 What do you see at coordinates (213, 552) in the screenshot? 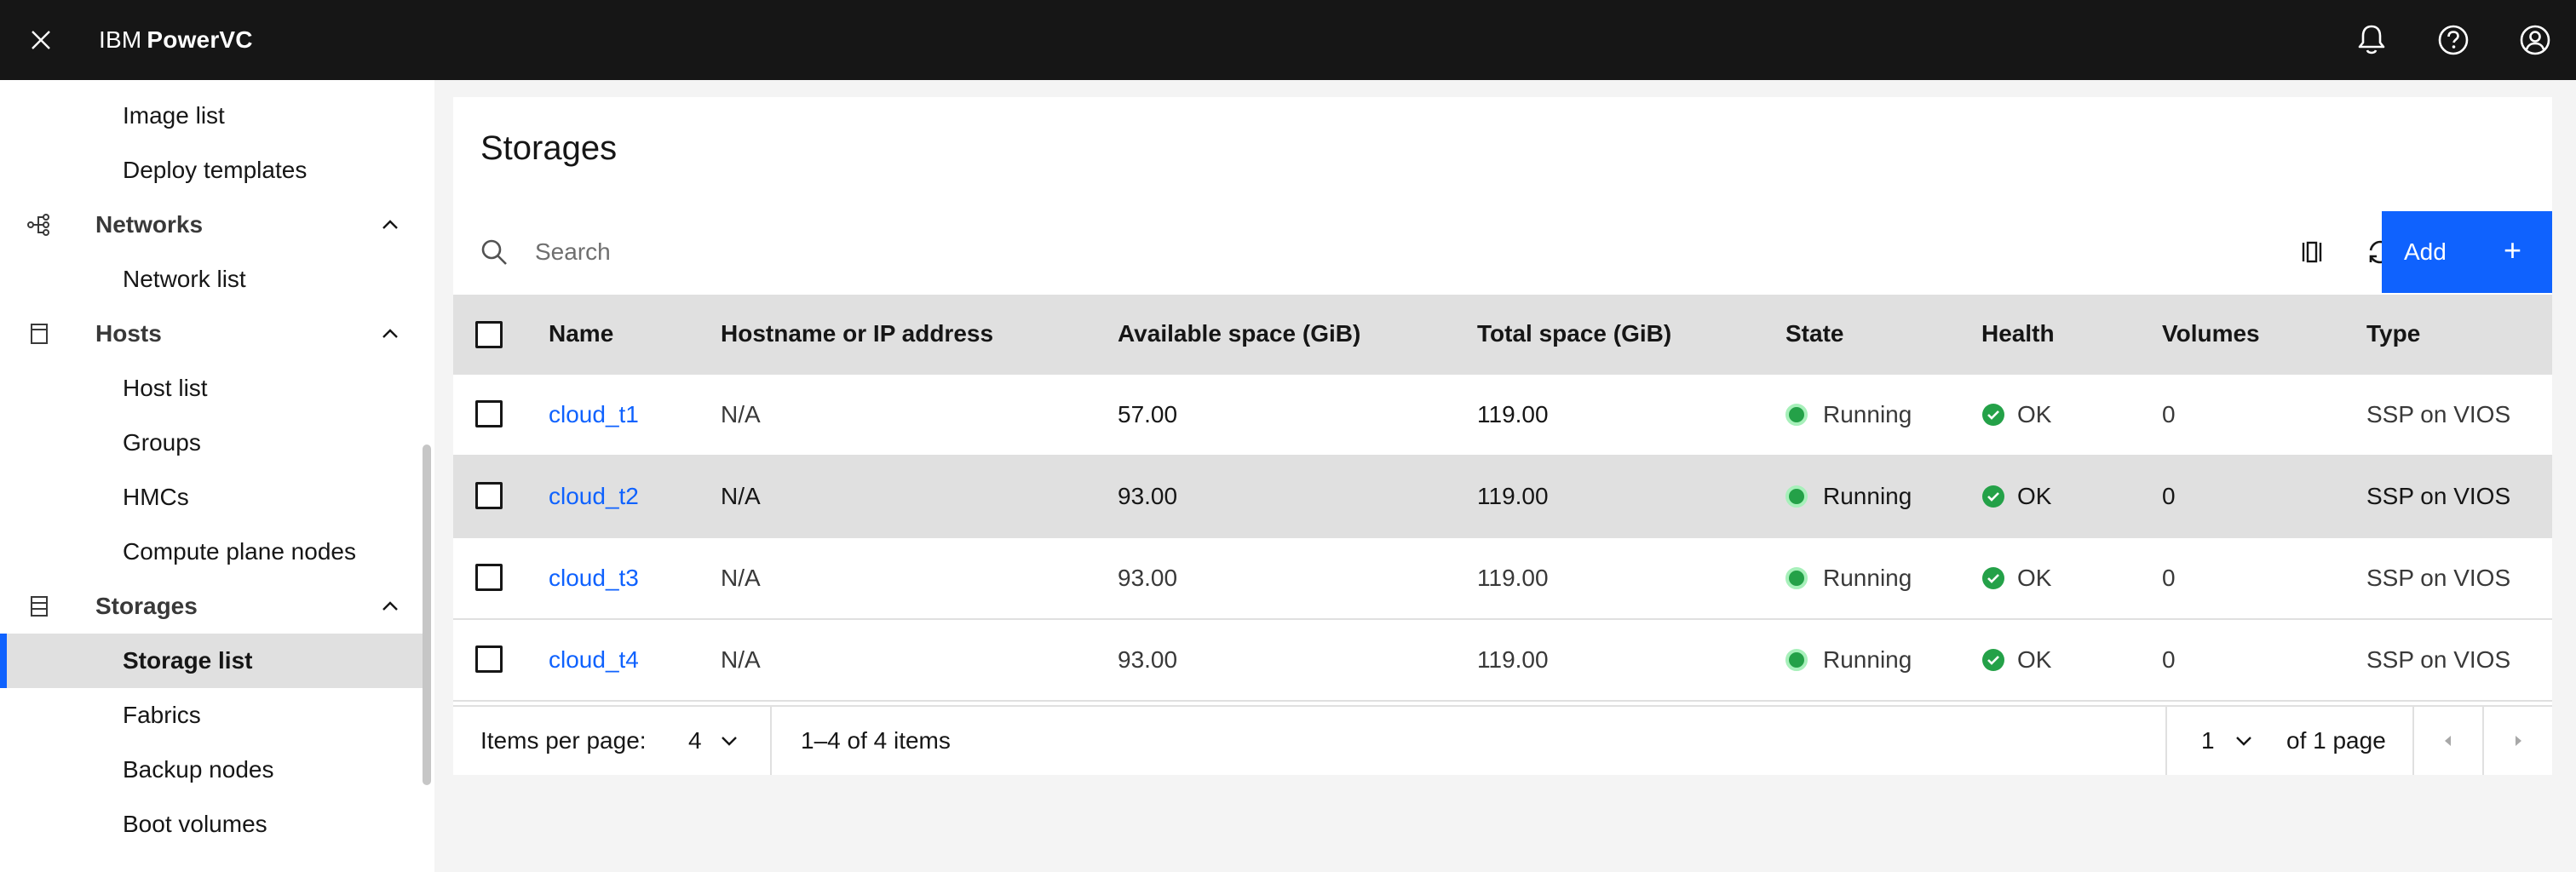
I see `sidebar-item-compute-plane-nodes: Compute plane nodes` at bounding box center [213, 552].